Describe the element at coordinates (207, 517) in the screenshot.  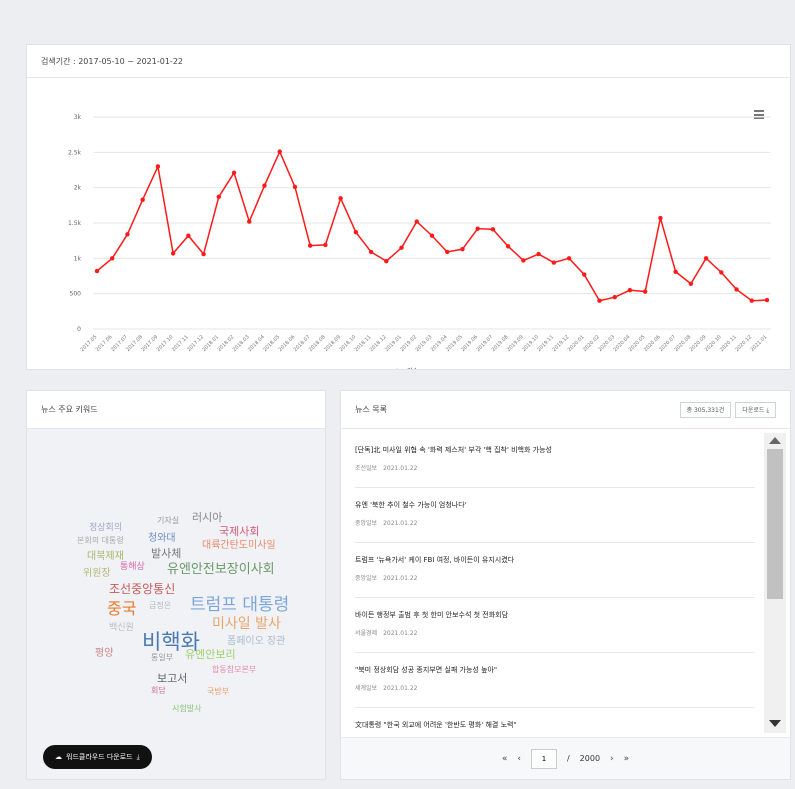
I see `keyword-word: 러시아` at that location.